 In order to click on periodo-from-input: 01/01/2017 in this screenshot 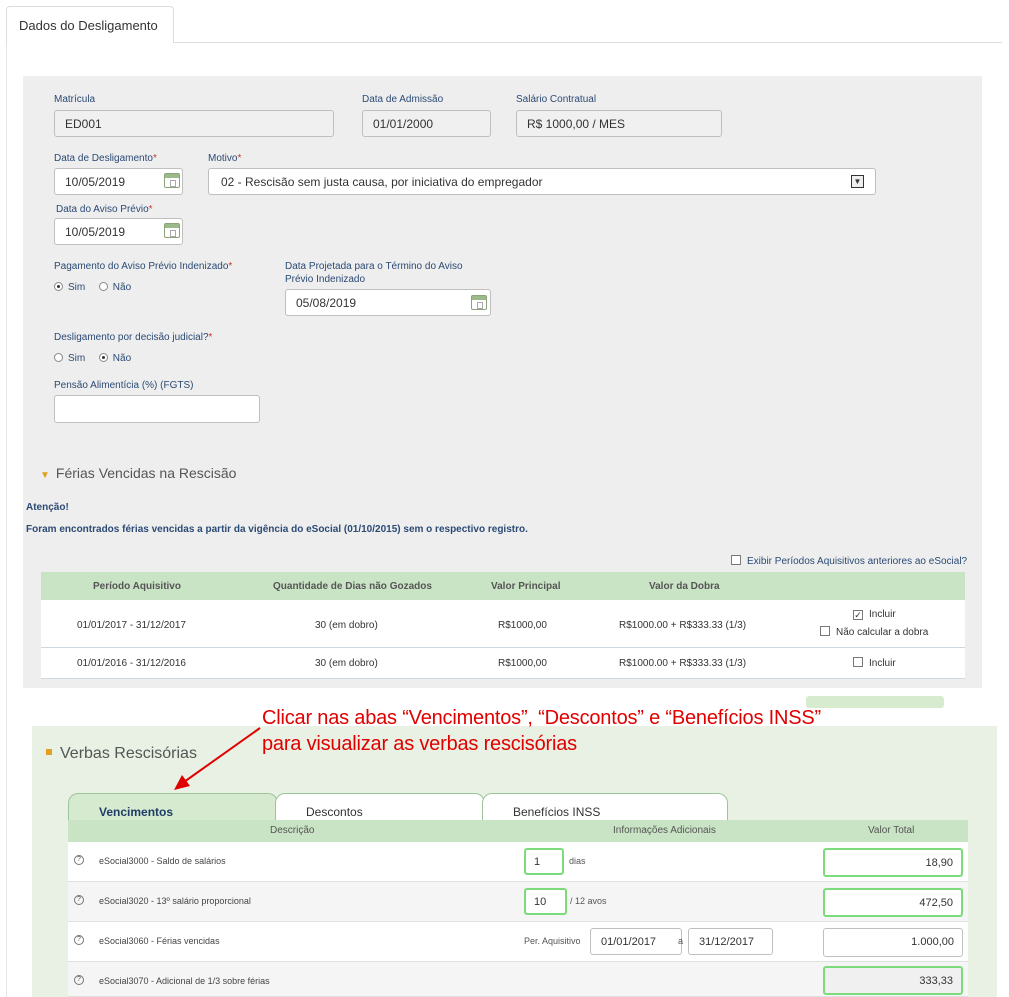, I will do `click(636, 941)`.